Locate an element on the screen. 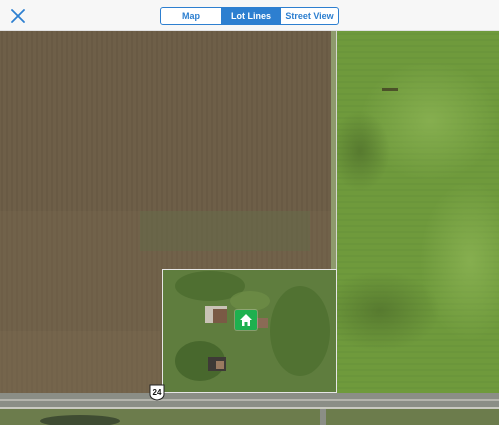 The image size is (499, 425). home-icon is located at coordinates (246, 320).